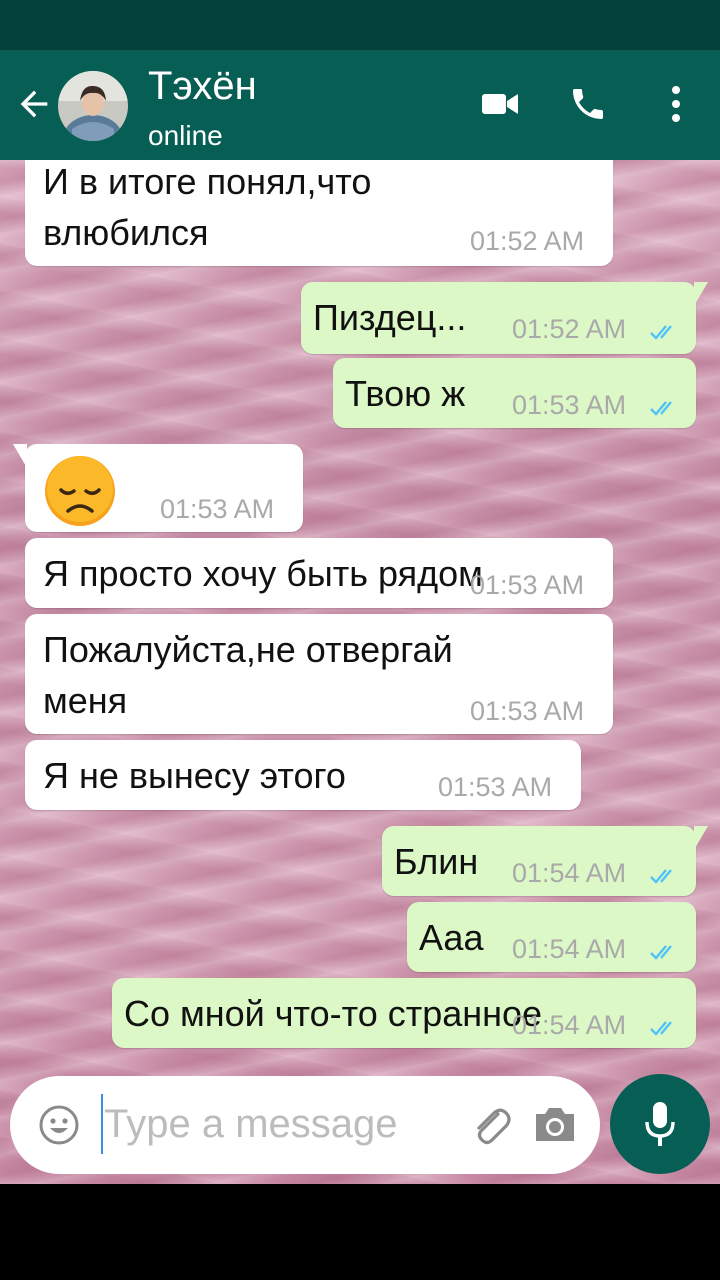 The width and height of the screenshot is (720, 1280). Describe the element at coordinates (588, 104) in the screenshot. I see `phone-icon` at that location.